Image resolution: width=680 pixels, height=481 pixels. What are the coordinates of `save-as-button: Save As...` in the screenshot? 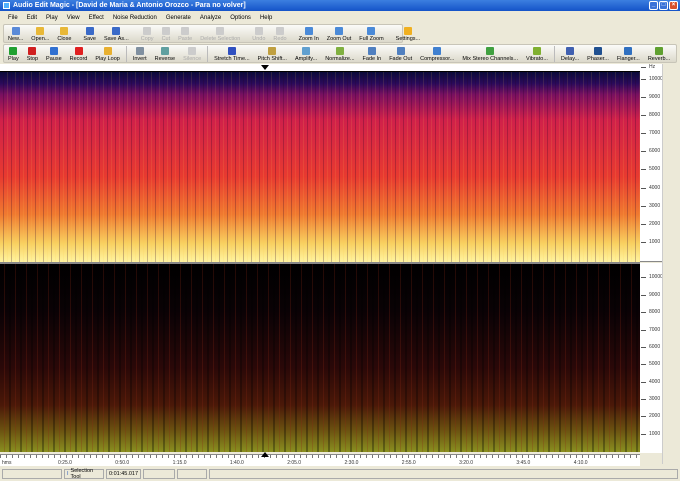 It's located at (116, 34).